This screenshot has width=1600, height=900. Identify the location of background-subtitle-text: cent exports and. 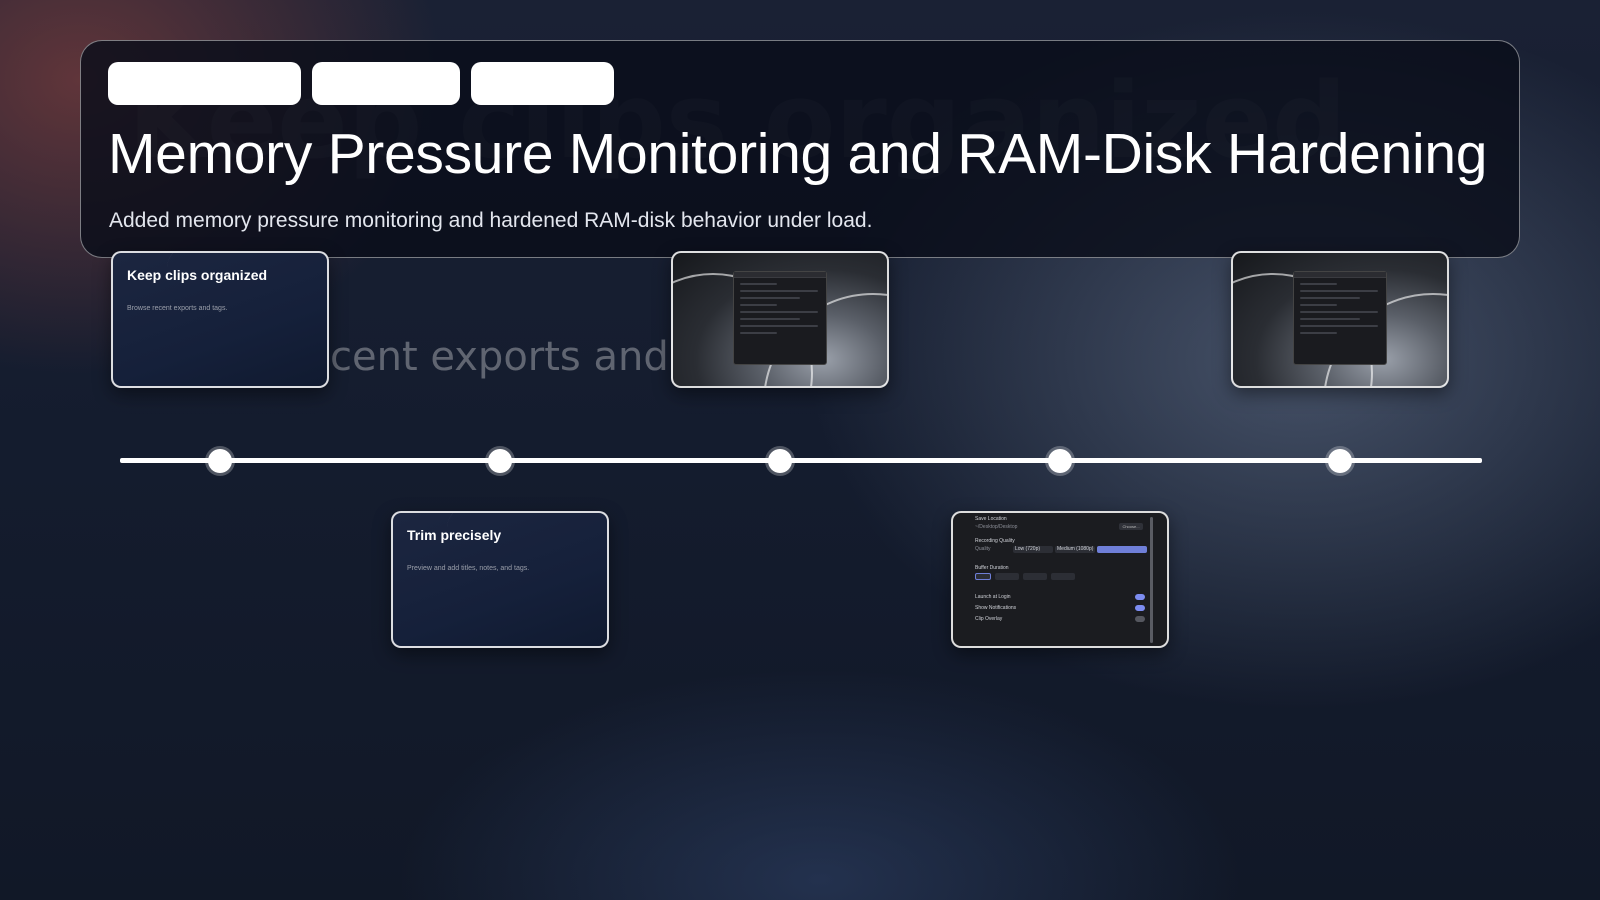
(499, 357).